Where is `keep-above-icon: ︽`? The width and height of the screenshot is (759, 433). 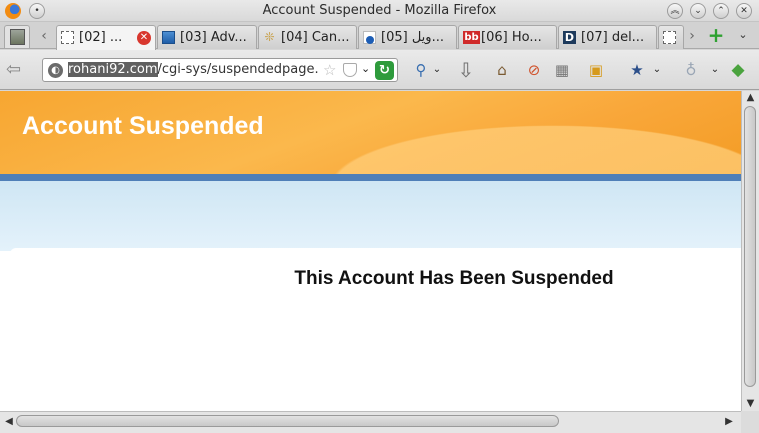
keep-above-icon: ︽ is located at coordinates (675, 11).